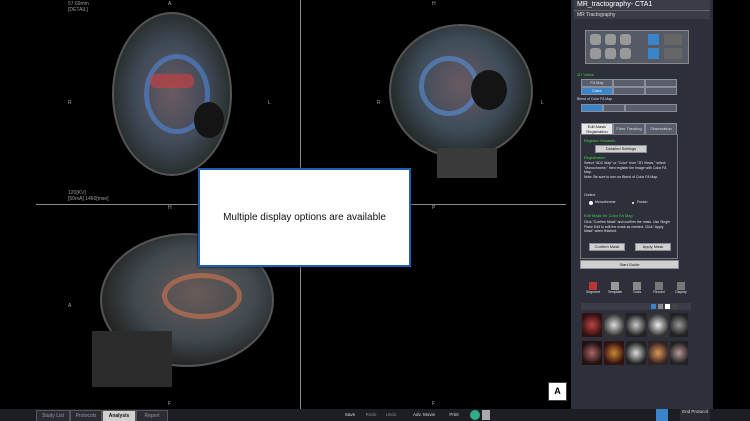  I want to click on tool-tools-label: Tools, so click(637, 292).